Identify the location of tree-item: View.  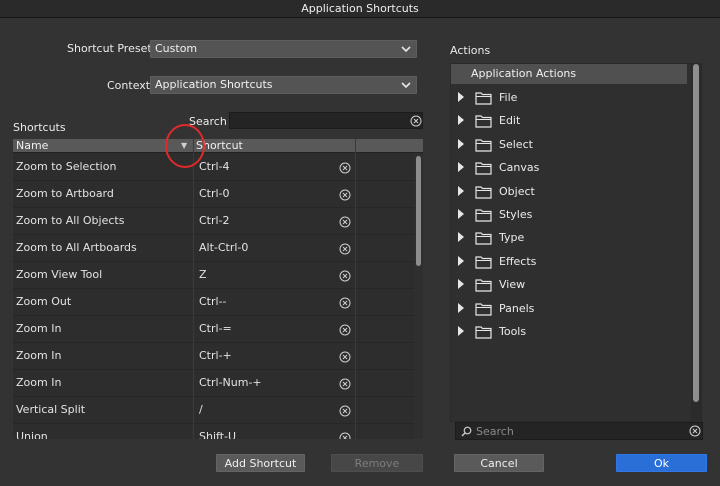
(569, 284).